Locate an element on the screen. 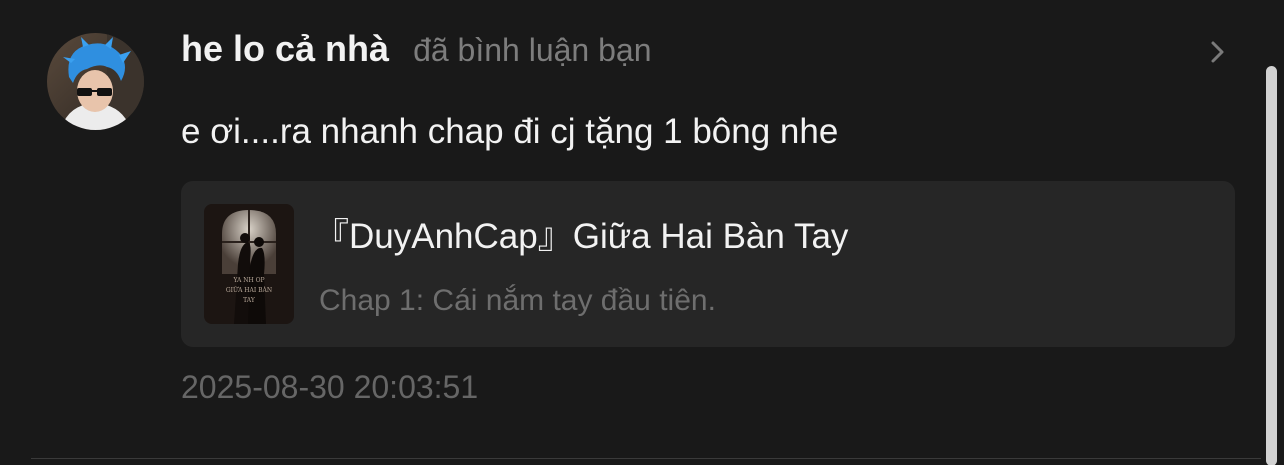 This screenshot has width=1284, height=465. story-title: 『DuyAnhCap』Giữa Hai Bàn Tay is located at coordinates (581, 236).